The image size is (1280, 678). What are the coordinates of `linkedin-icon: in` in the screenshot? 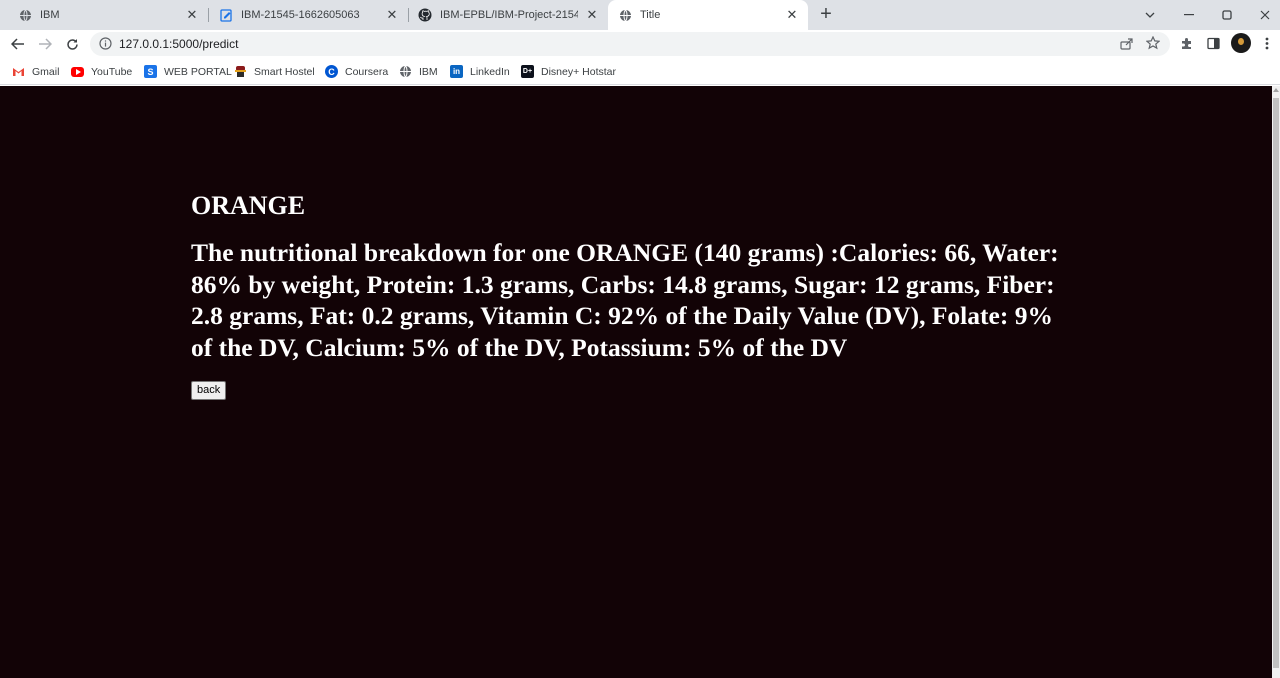 It's located at (456, 71).